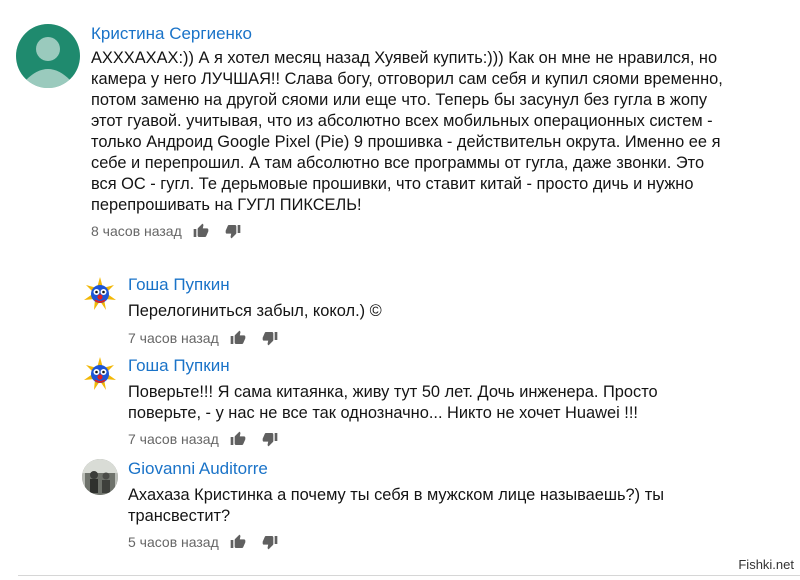 This screenshot has height=580, width=800. I want to click on photo-avatar-icon, so click(100, 477).